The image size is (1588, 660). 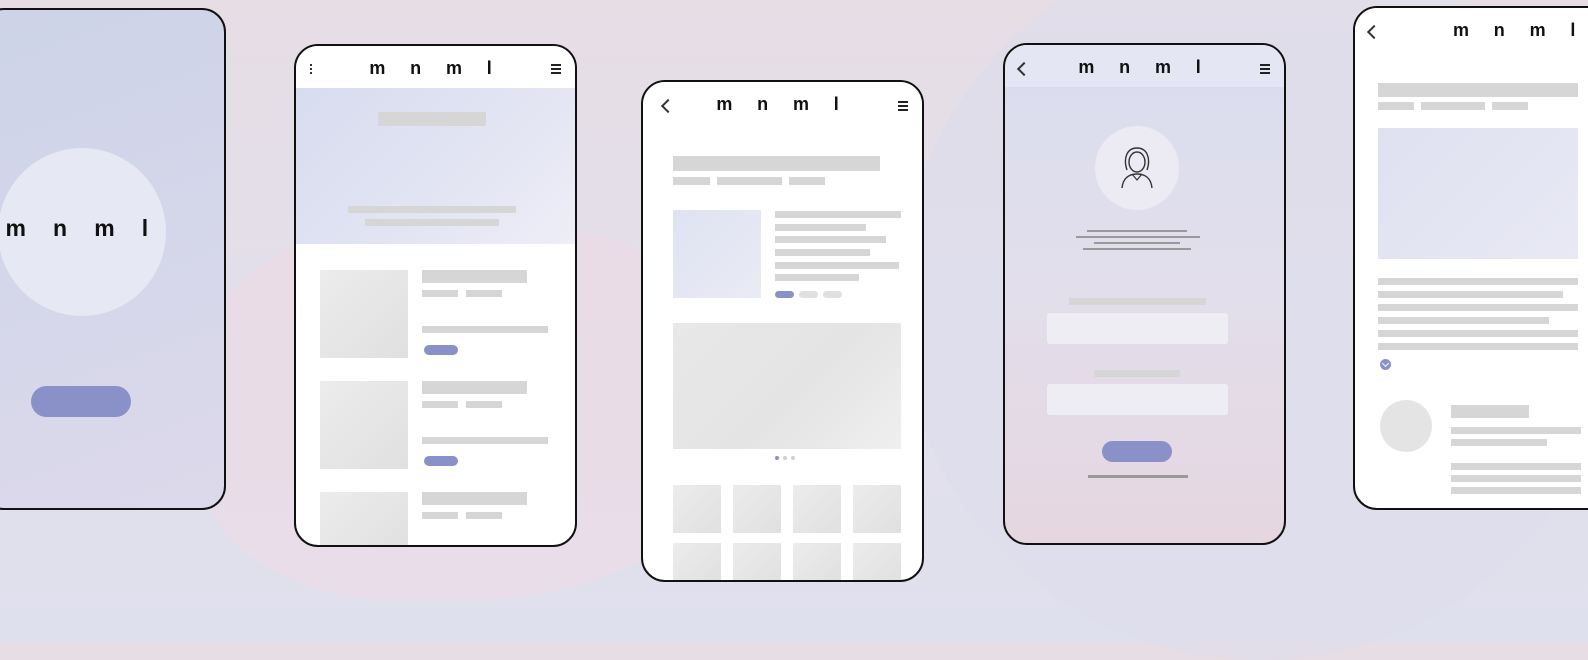 What do you see at coordinates (1478, 193) in the screenshot?
I see `article-image` at bounding box center [1478, 193].